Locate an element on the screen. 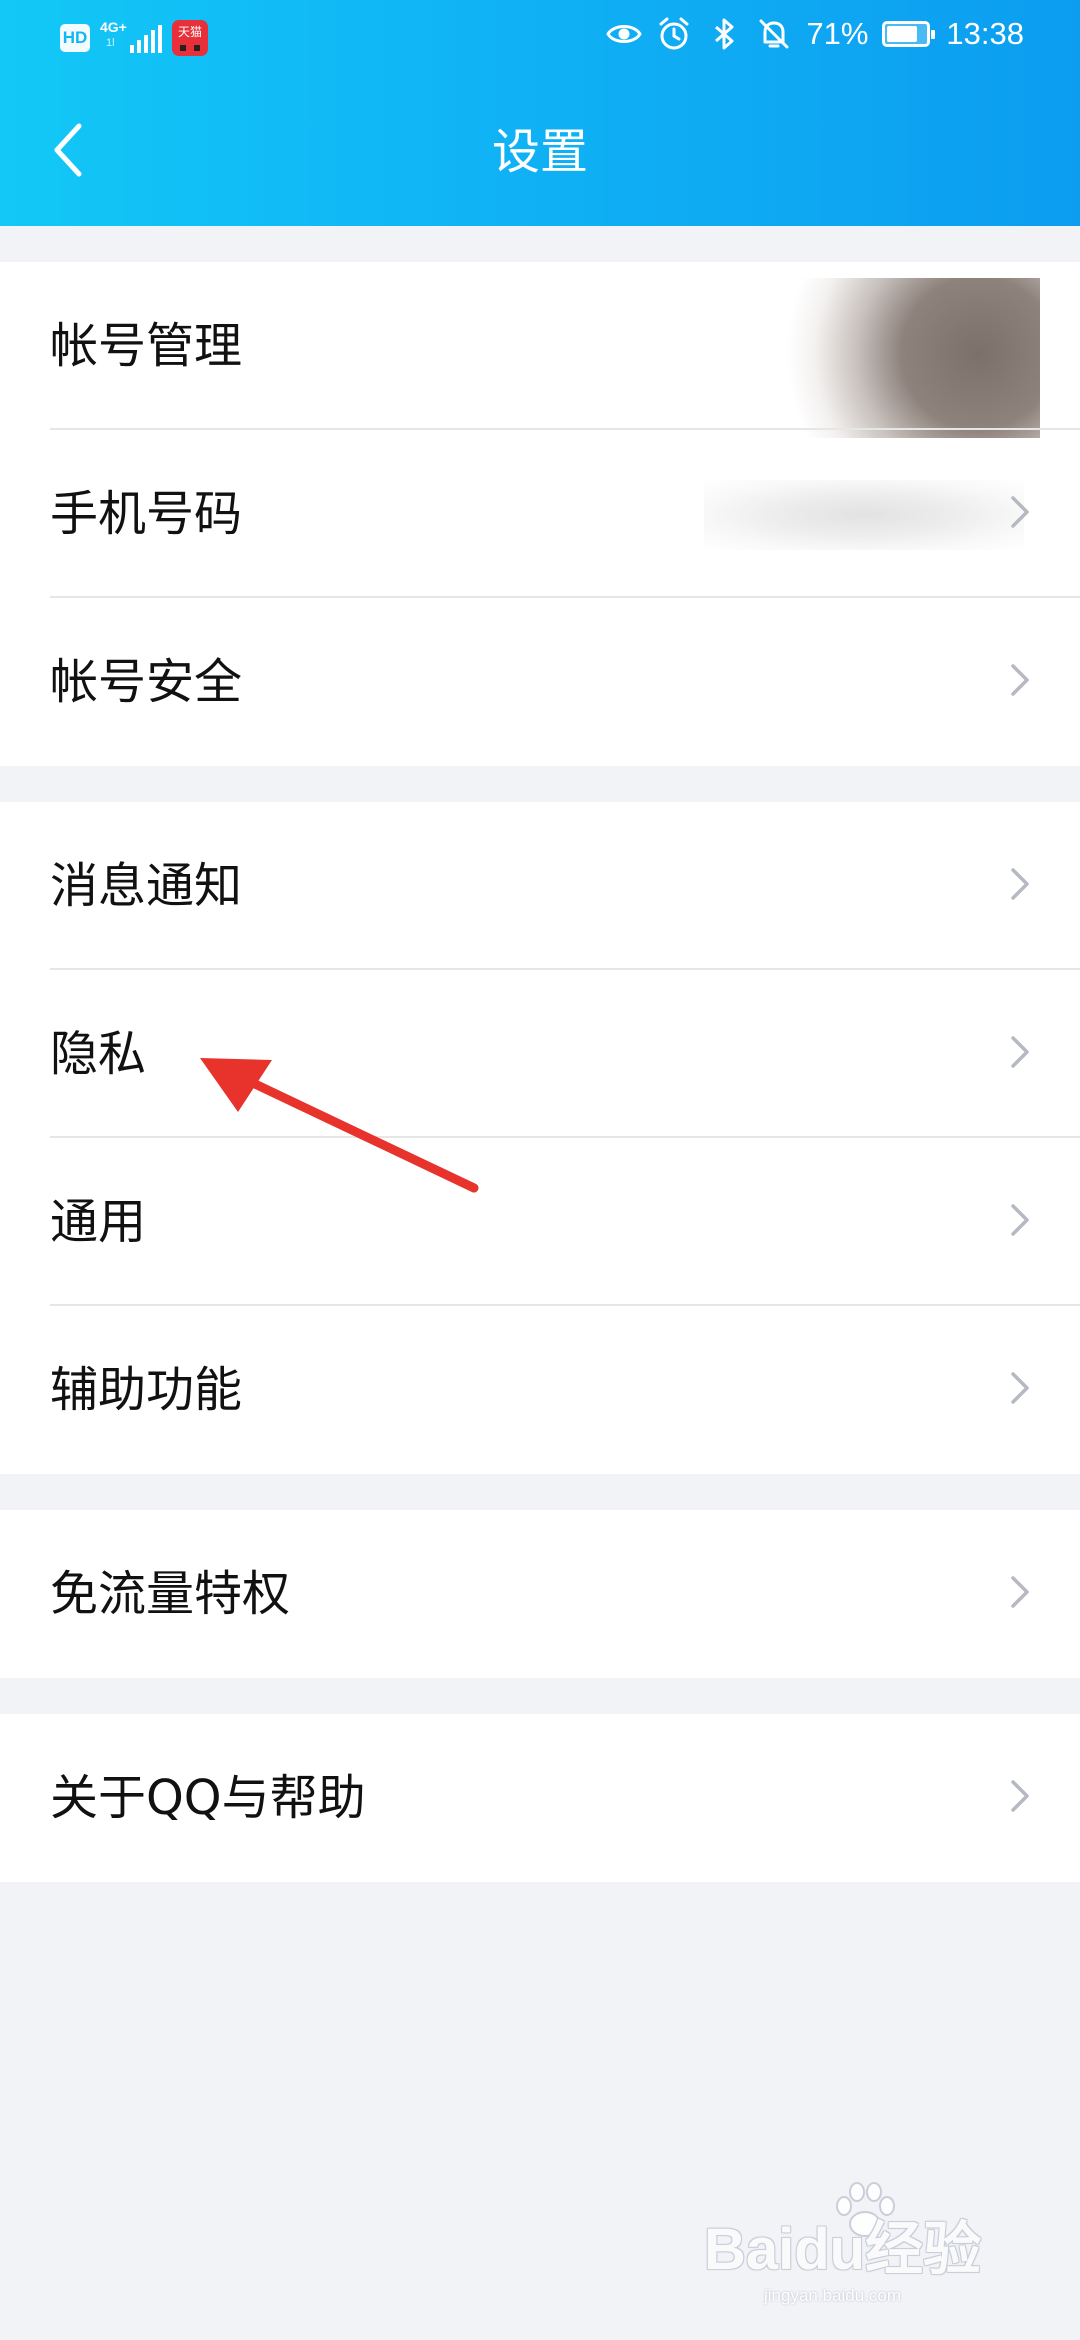  top-bar: HD 4G+ 1l 天猫 71% 13:38 设置 is located at coordinates (540, 113).